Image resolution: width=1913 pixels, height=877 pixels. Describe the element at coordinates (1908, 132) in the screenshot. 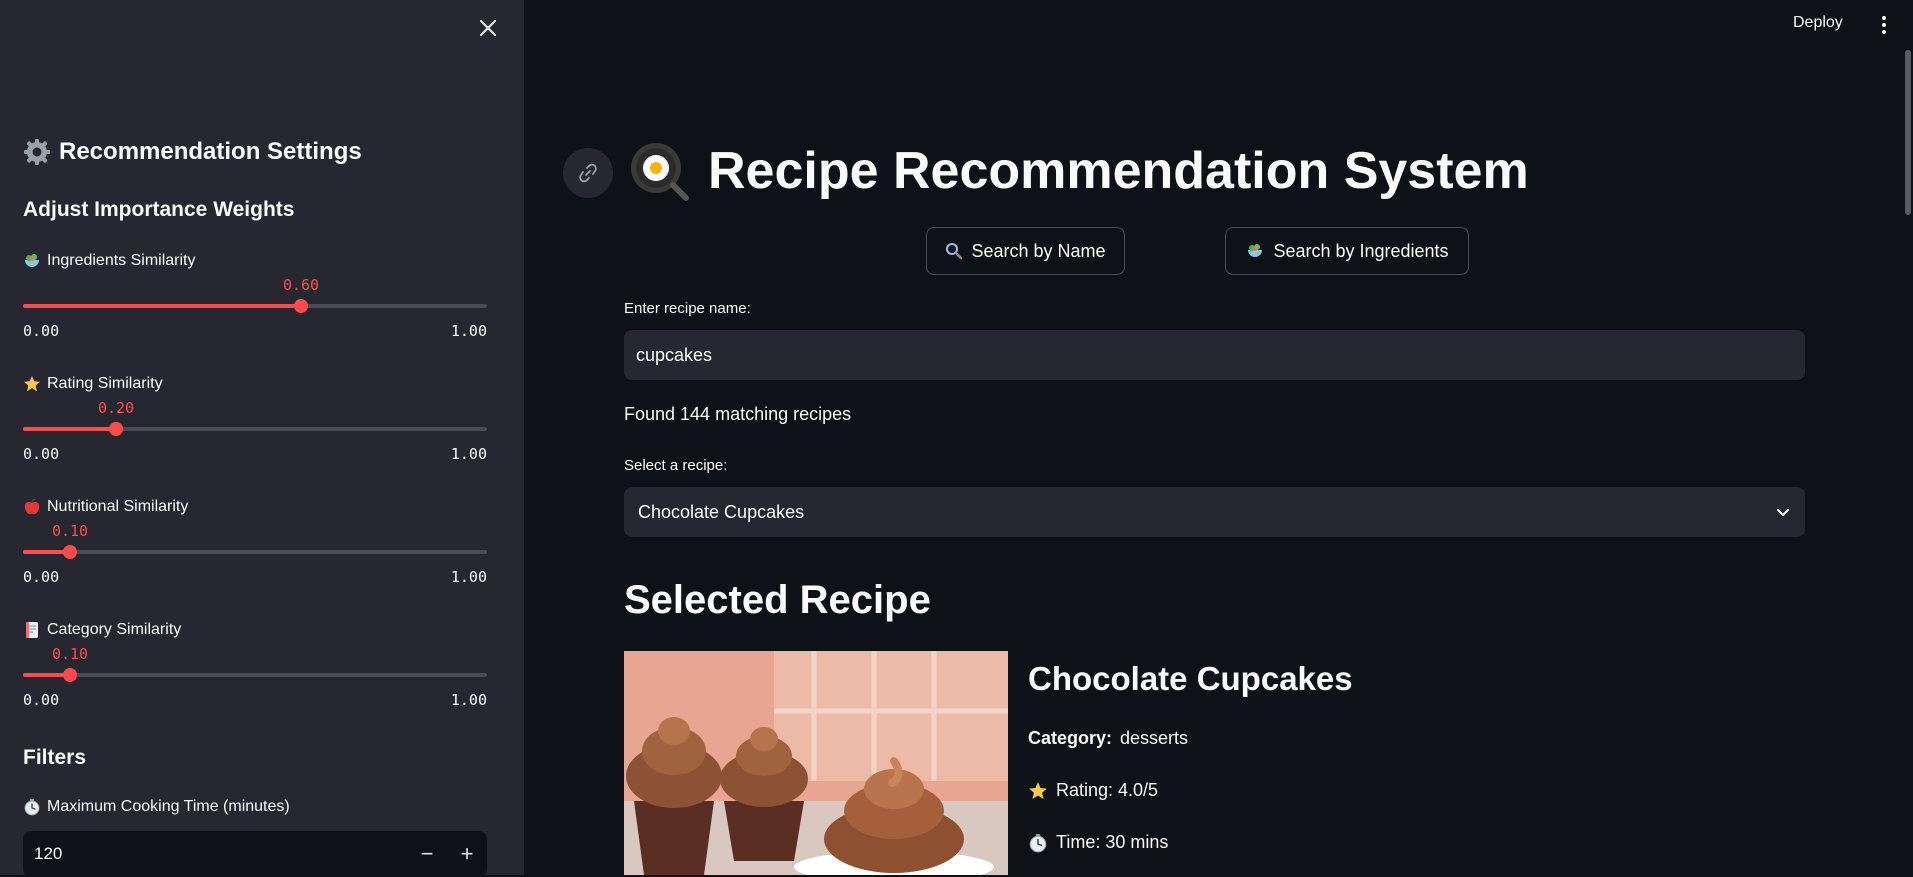

I see `scrollbar` at that location.